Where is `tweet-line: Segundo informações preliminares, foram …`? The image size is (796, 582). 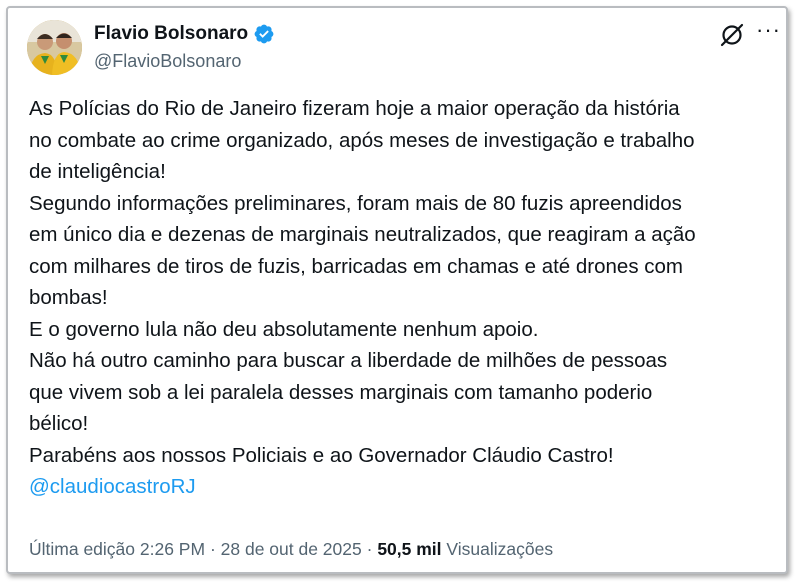
tweet-line: Segundo informações preliminares, foram … is located at coordinates (355, 203).